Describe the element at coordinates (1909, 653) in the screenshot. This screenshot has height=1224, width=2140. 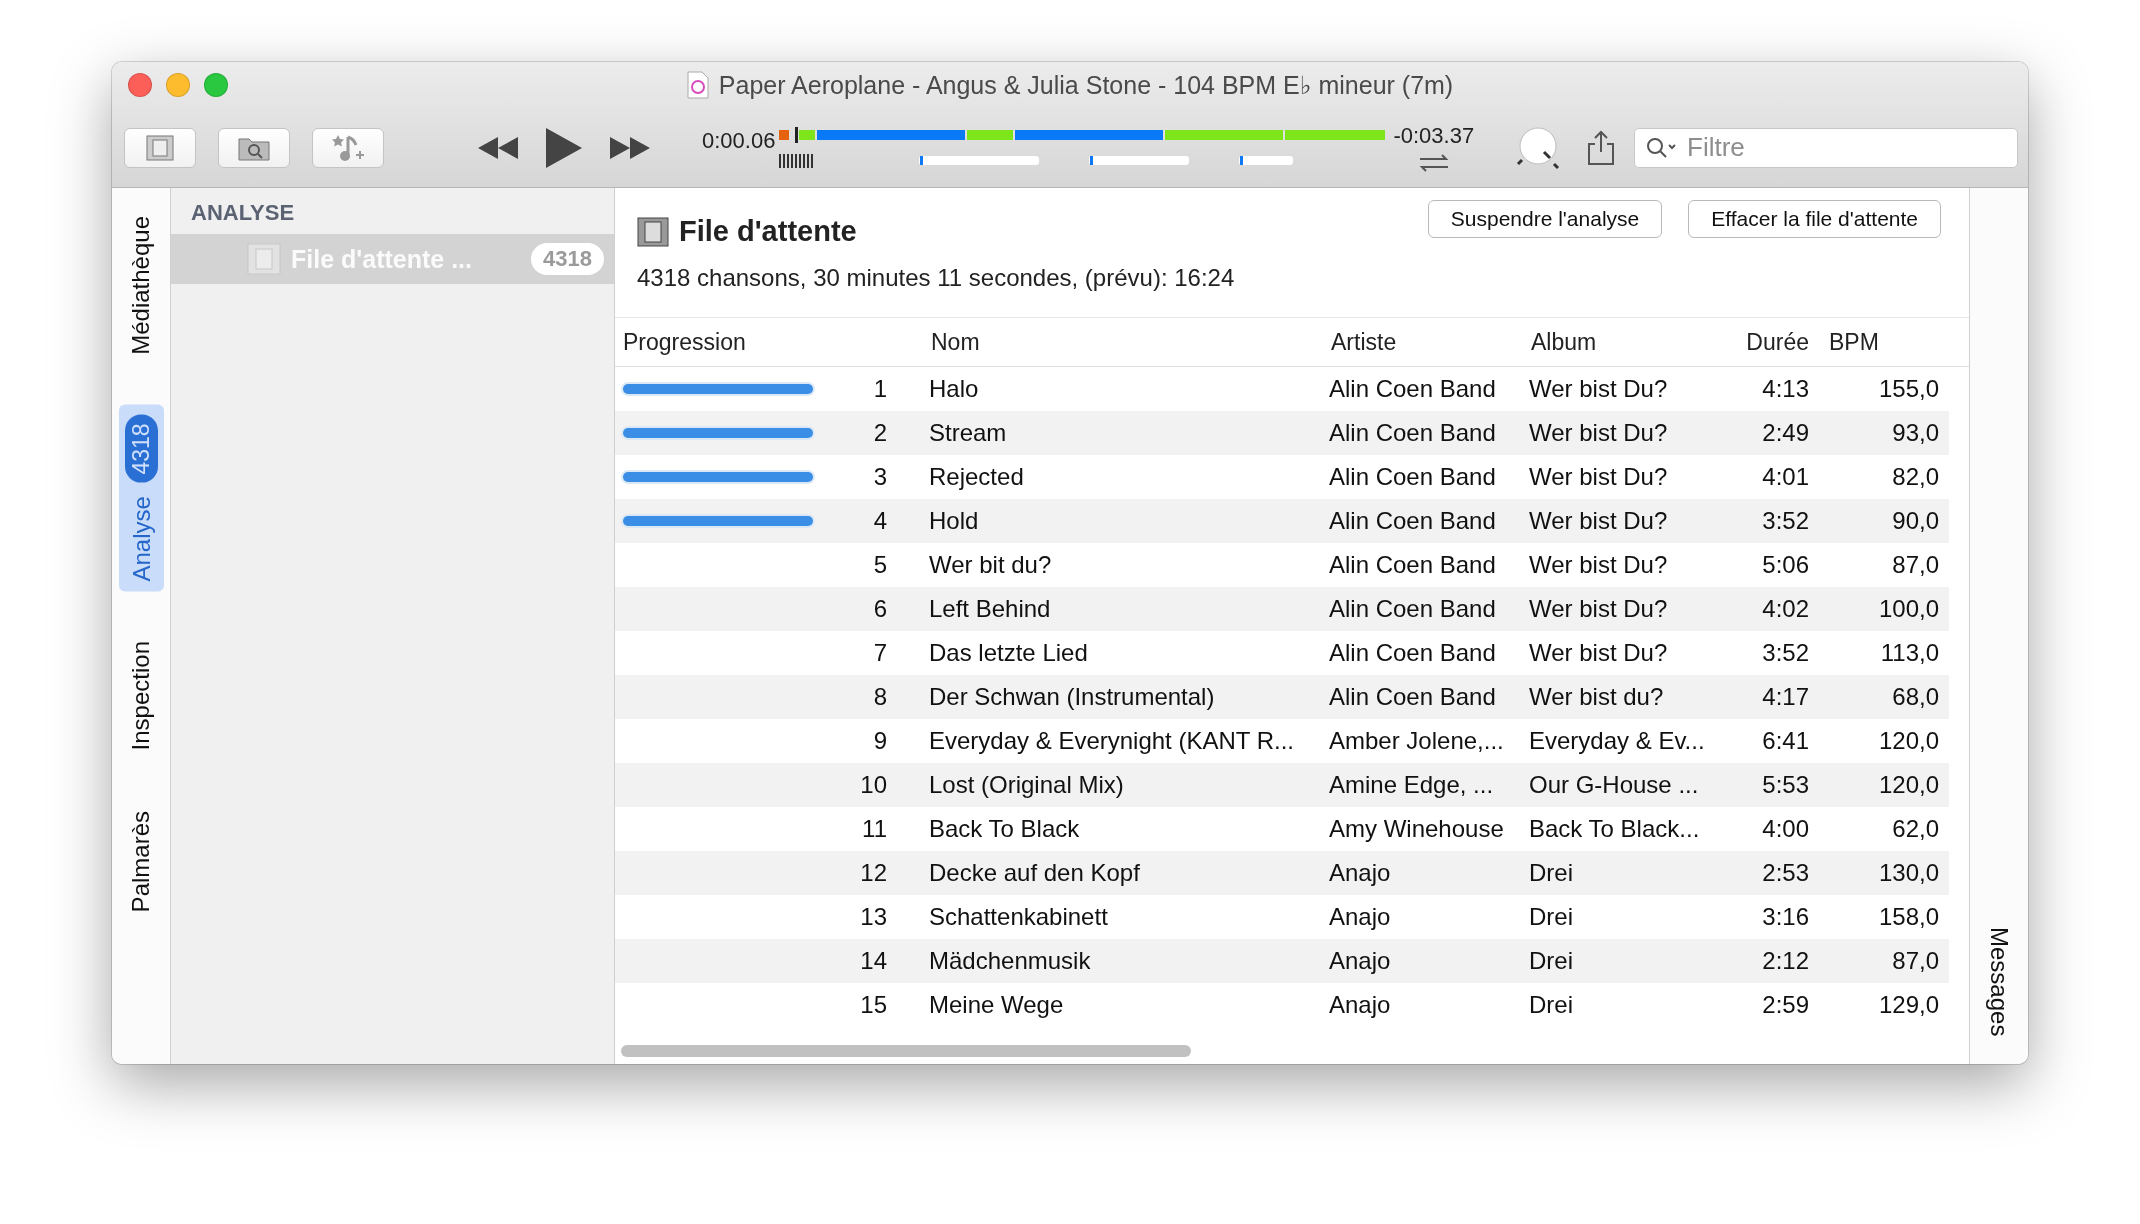
I see `table-cell-text: 113,0` at that location.